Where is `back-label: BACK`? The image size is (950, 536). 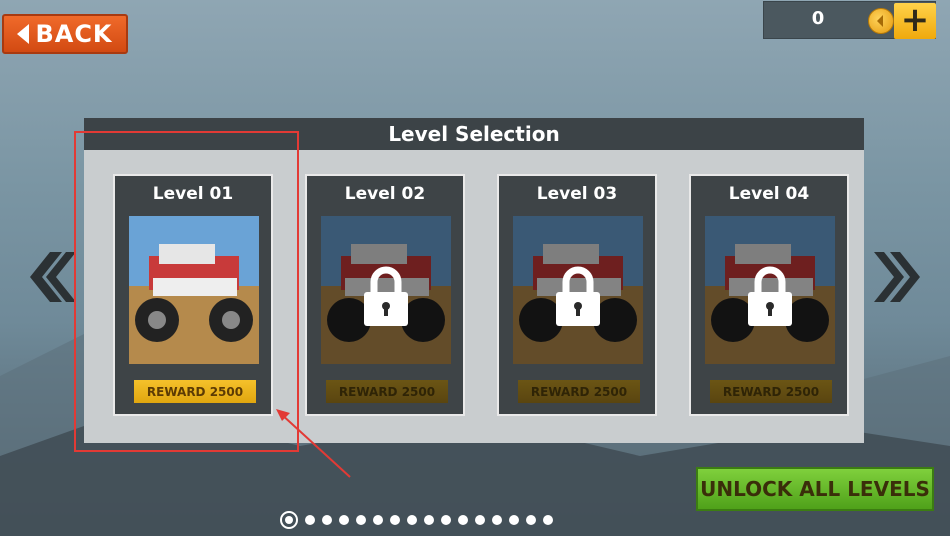
back-label: BACK is located at coordinates (74, 34).